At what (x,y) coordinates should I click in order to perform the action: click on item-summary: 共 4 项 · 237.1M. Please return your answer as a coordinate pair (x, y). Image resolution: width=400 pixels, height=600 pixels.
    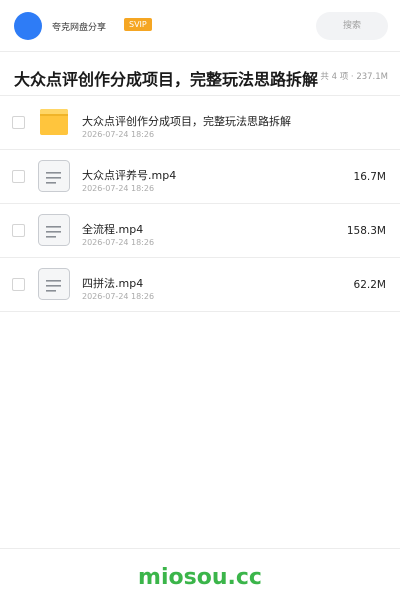
    Looking at the image, I should click on (354, 77).